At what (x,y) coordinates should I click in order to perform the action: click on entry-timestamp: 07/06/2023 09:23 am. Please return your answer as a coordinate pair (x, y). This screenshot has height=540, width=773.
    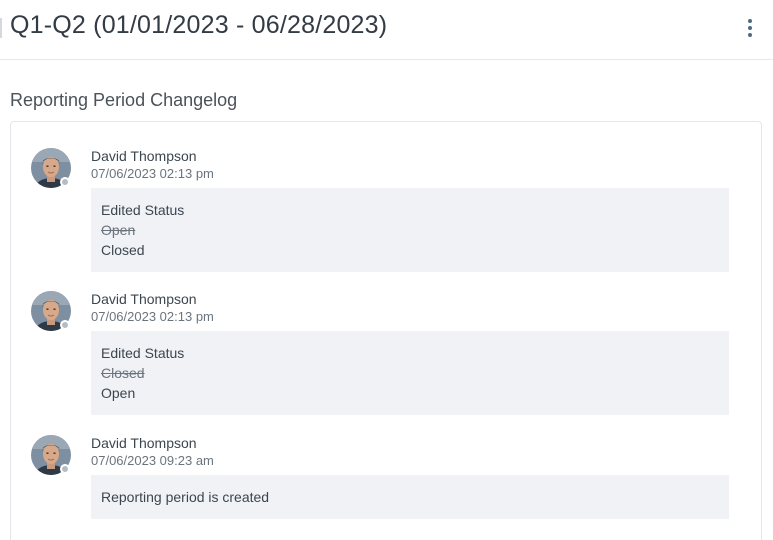
    Looking at the image, I should click on (152, 460).